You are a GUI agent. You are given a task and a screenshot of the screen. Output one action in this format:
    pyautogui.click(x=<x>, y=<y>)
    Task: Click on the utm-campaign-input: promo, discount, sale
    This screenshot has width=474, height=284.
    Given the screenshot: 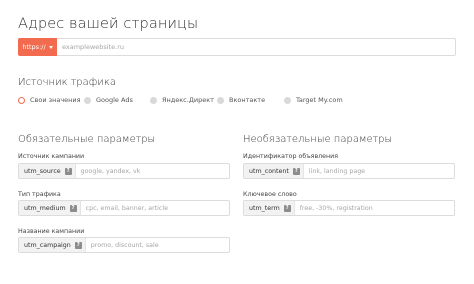 What is the action you would take?
    pyautogui.click(x=122, y=245)
    